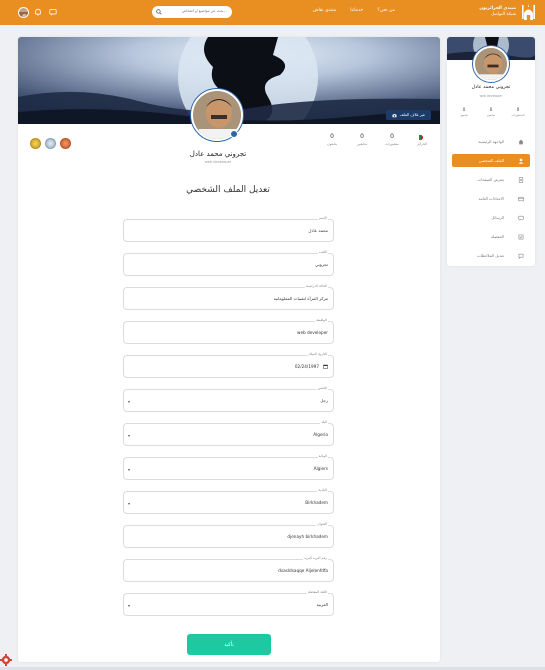 The width and height of the screenshot is (545, 670). I want to click on silver-badge-icon, so click(50, 143).